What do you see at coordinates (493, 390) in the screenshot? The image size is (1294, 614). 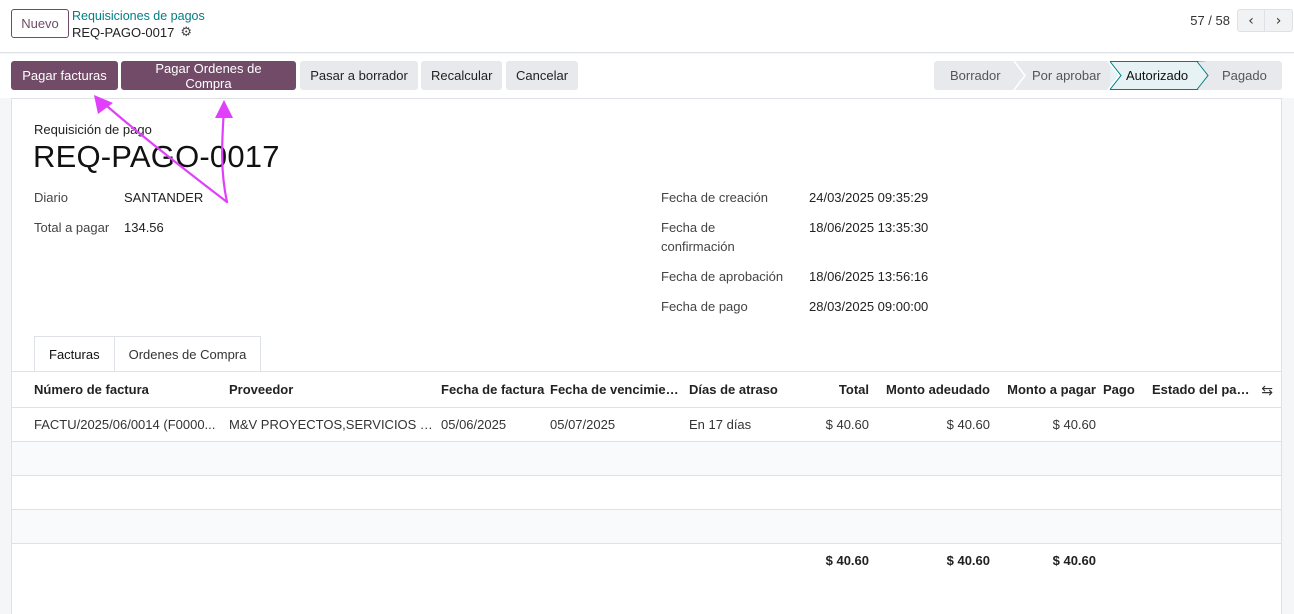 I see `column-header: Fecha de factura` at bounding box center [493, 390].